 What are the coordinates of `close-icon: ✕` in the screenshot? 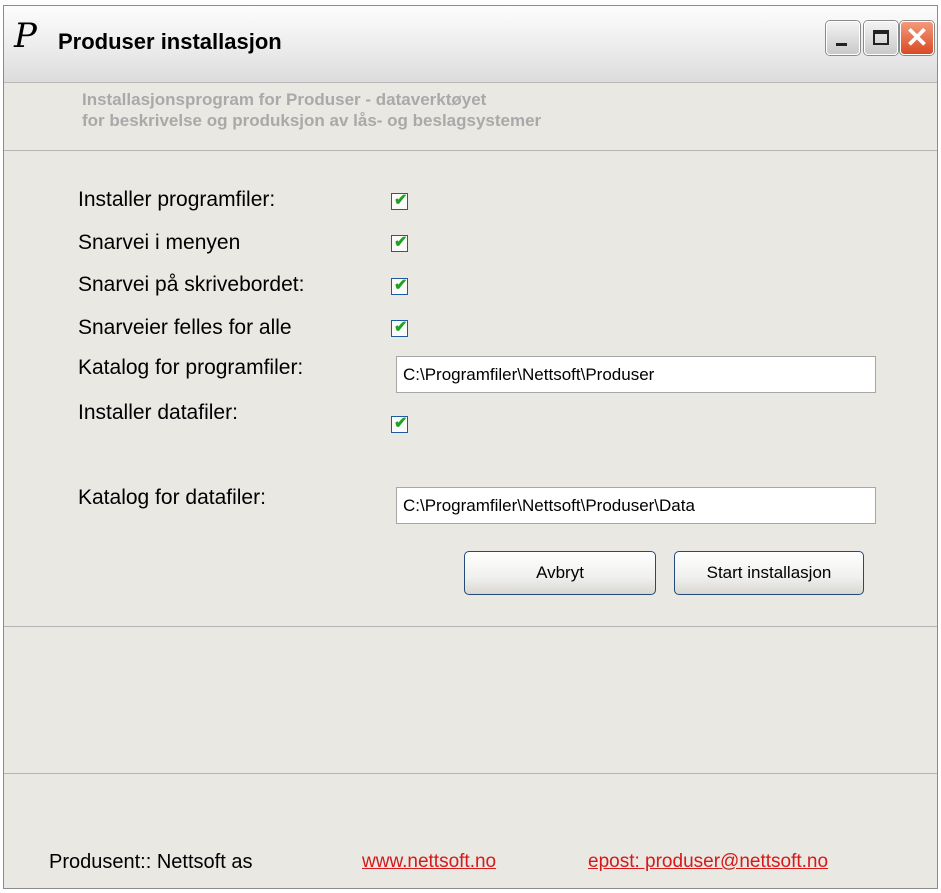 It's located at (917, 37).